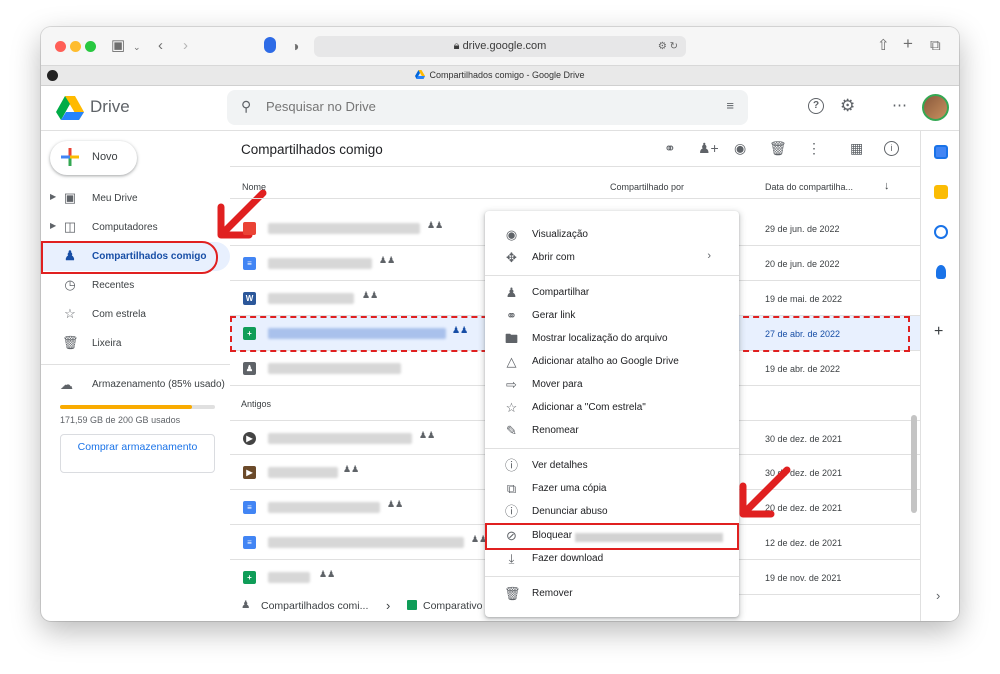 This screenshot has width=1000, height=674. What do you see at coordinates (555, 430) in the screenshot?
I see `menu-item-label: Renomear` at bounding box center [555, 430].